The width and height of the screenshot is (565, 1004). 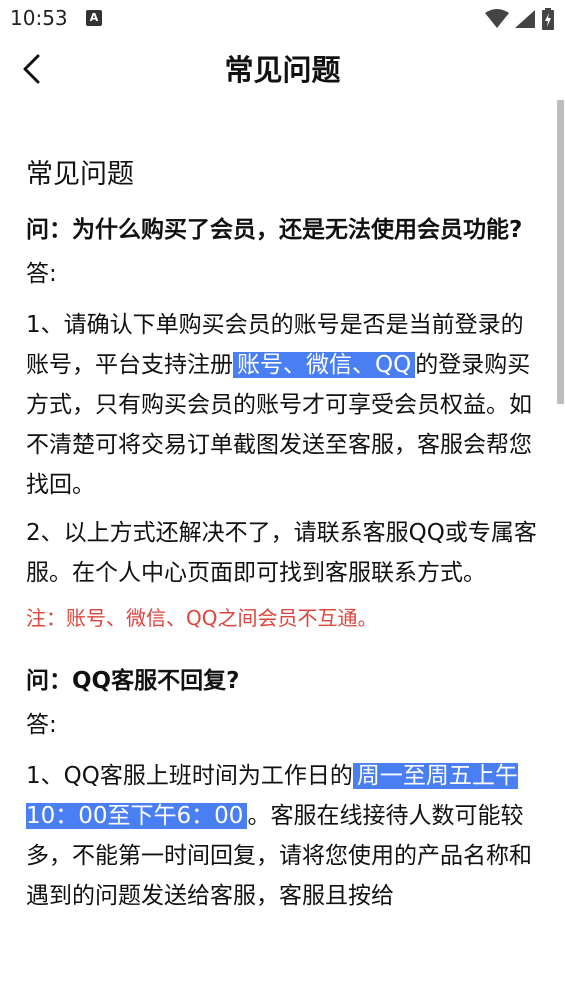 What do you see at coordinates (189, 776) in the screenshot?
I see `answer-2-text-a: 1、QQ客服上班时间为工作日的` at bounding box center [189, 776].